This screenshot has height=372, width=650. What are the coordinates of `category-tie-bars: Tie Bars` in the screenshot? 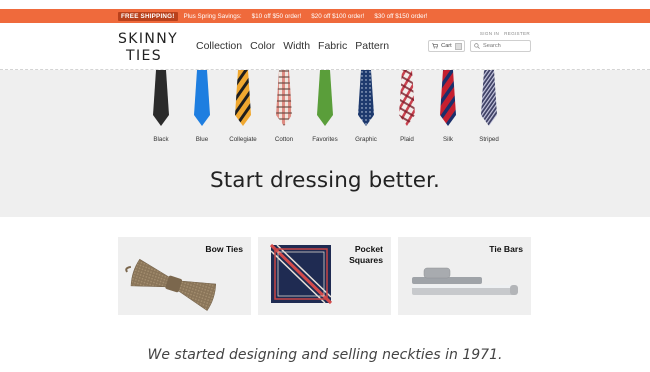 It's located at (464, 276).